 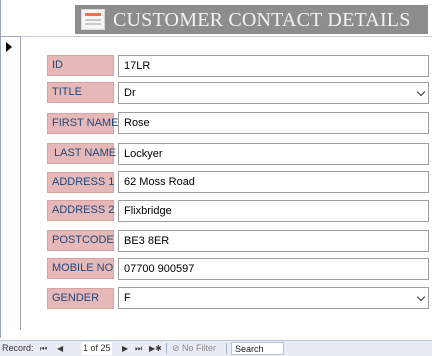 I want to click on last-name-label: LAST NAME, so click(x=81, y=153).